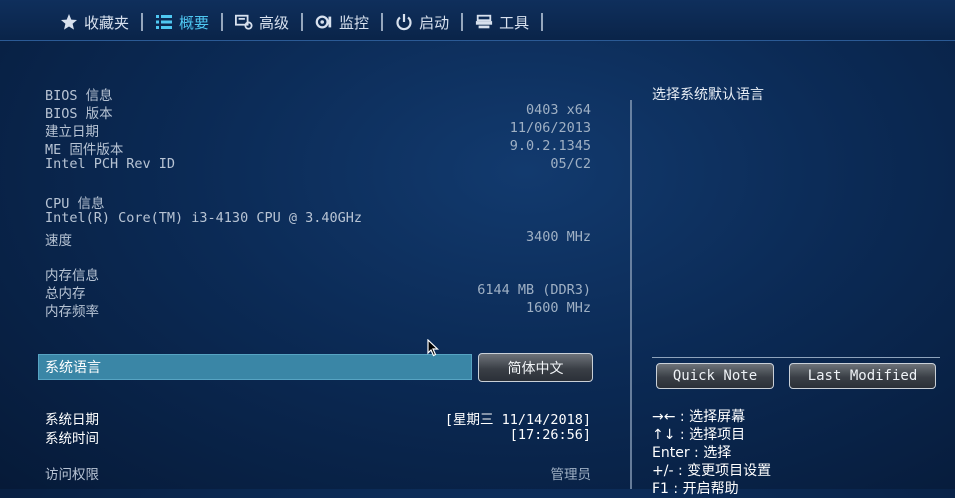 This screenshot has height=498, width=955. I want to click on tab-label: 高级, so click(274, 22).